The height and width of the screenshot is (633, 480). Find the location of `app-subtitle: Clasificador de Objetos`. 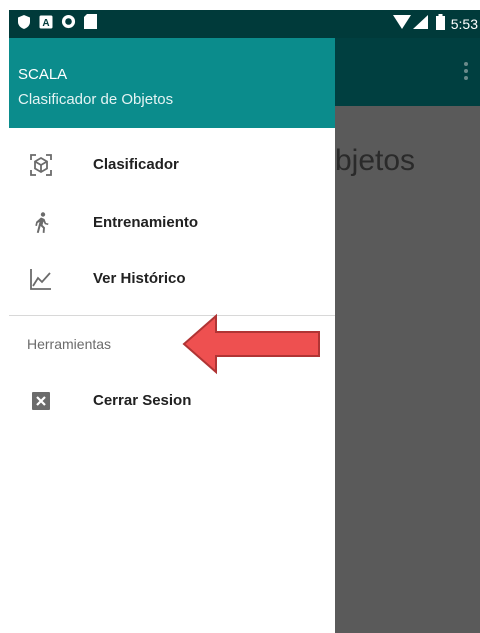

app-subtitle: Clasificador de Objetos is located at coordinates (96, 99).